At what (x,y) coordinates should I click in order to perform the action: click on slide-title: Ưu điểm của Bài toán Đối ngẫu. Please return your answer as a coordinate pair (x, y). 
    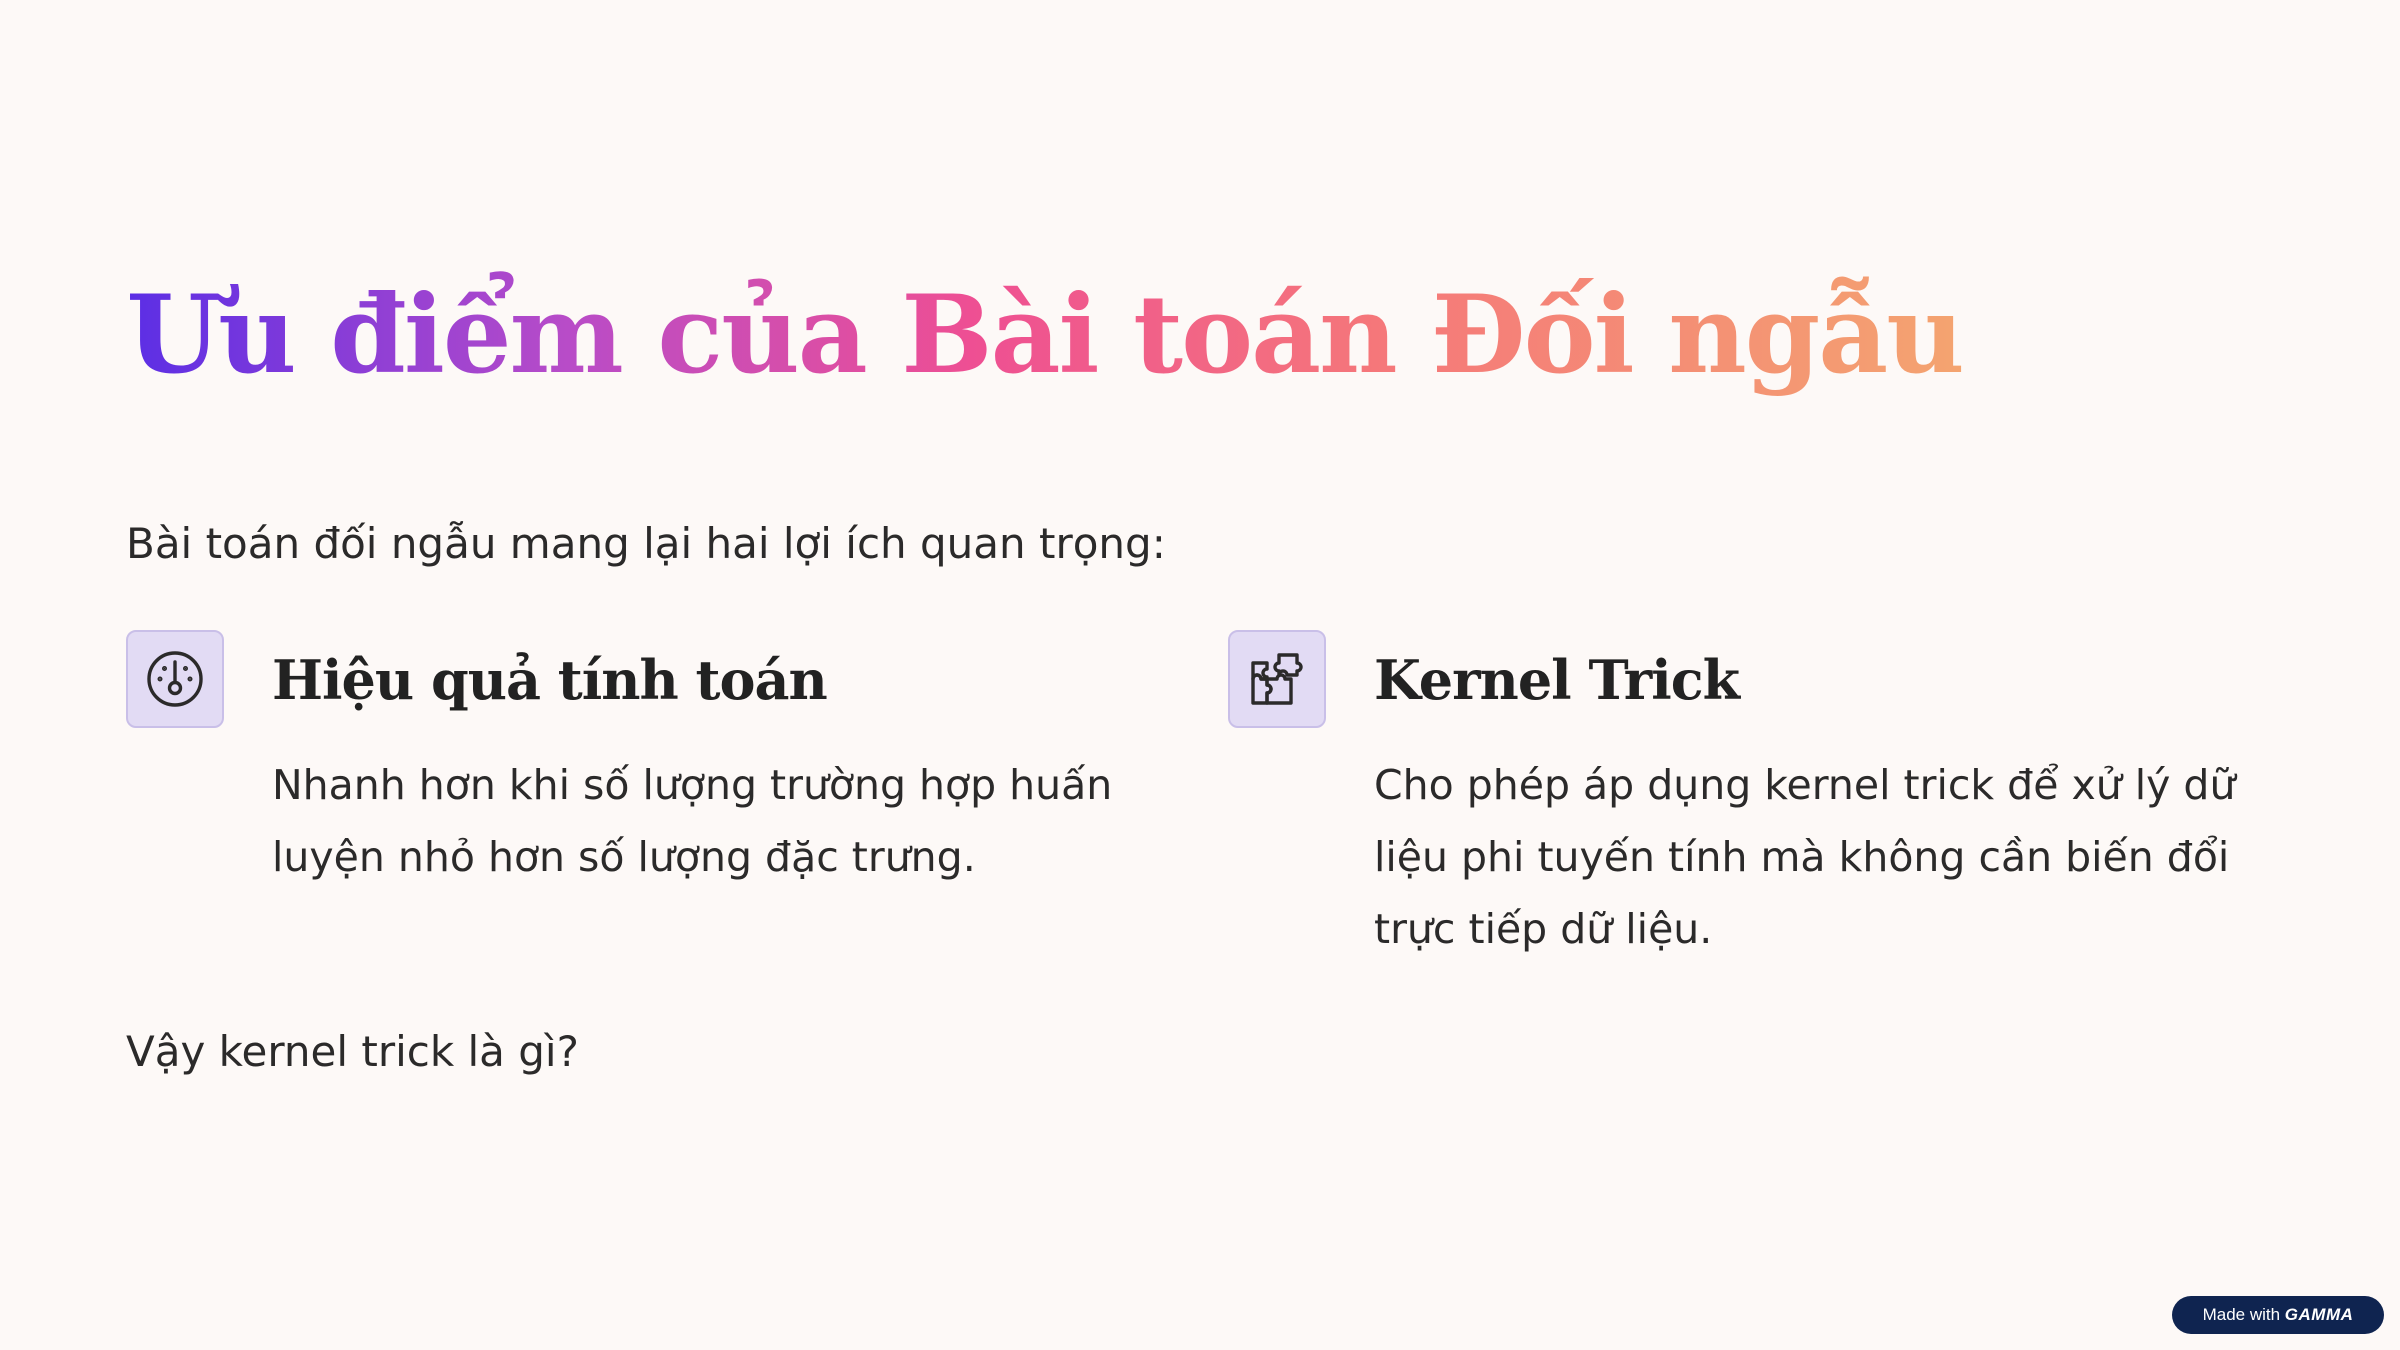
    Looking at the image, I should click on (1045, 335).